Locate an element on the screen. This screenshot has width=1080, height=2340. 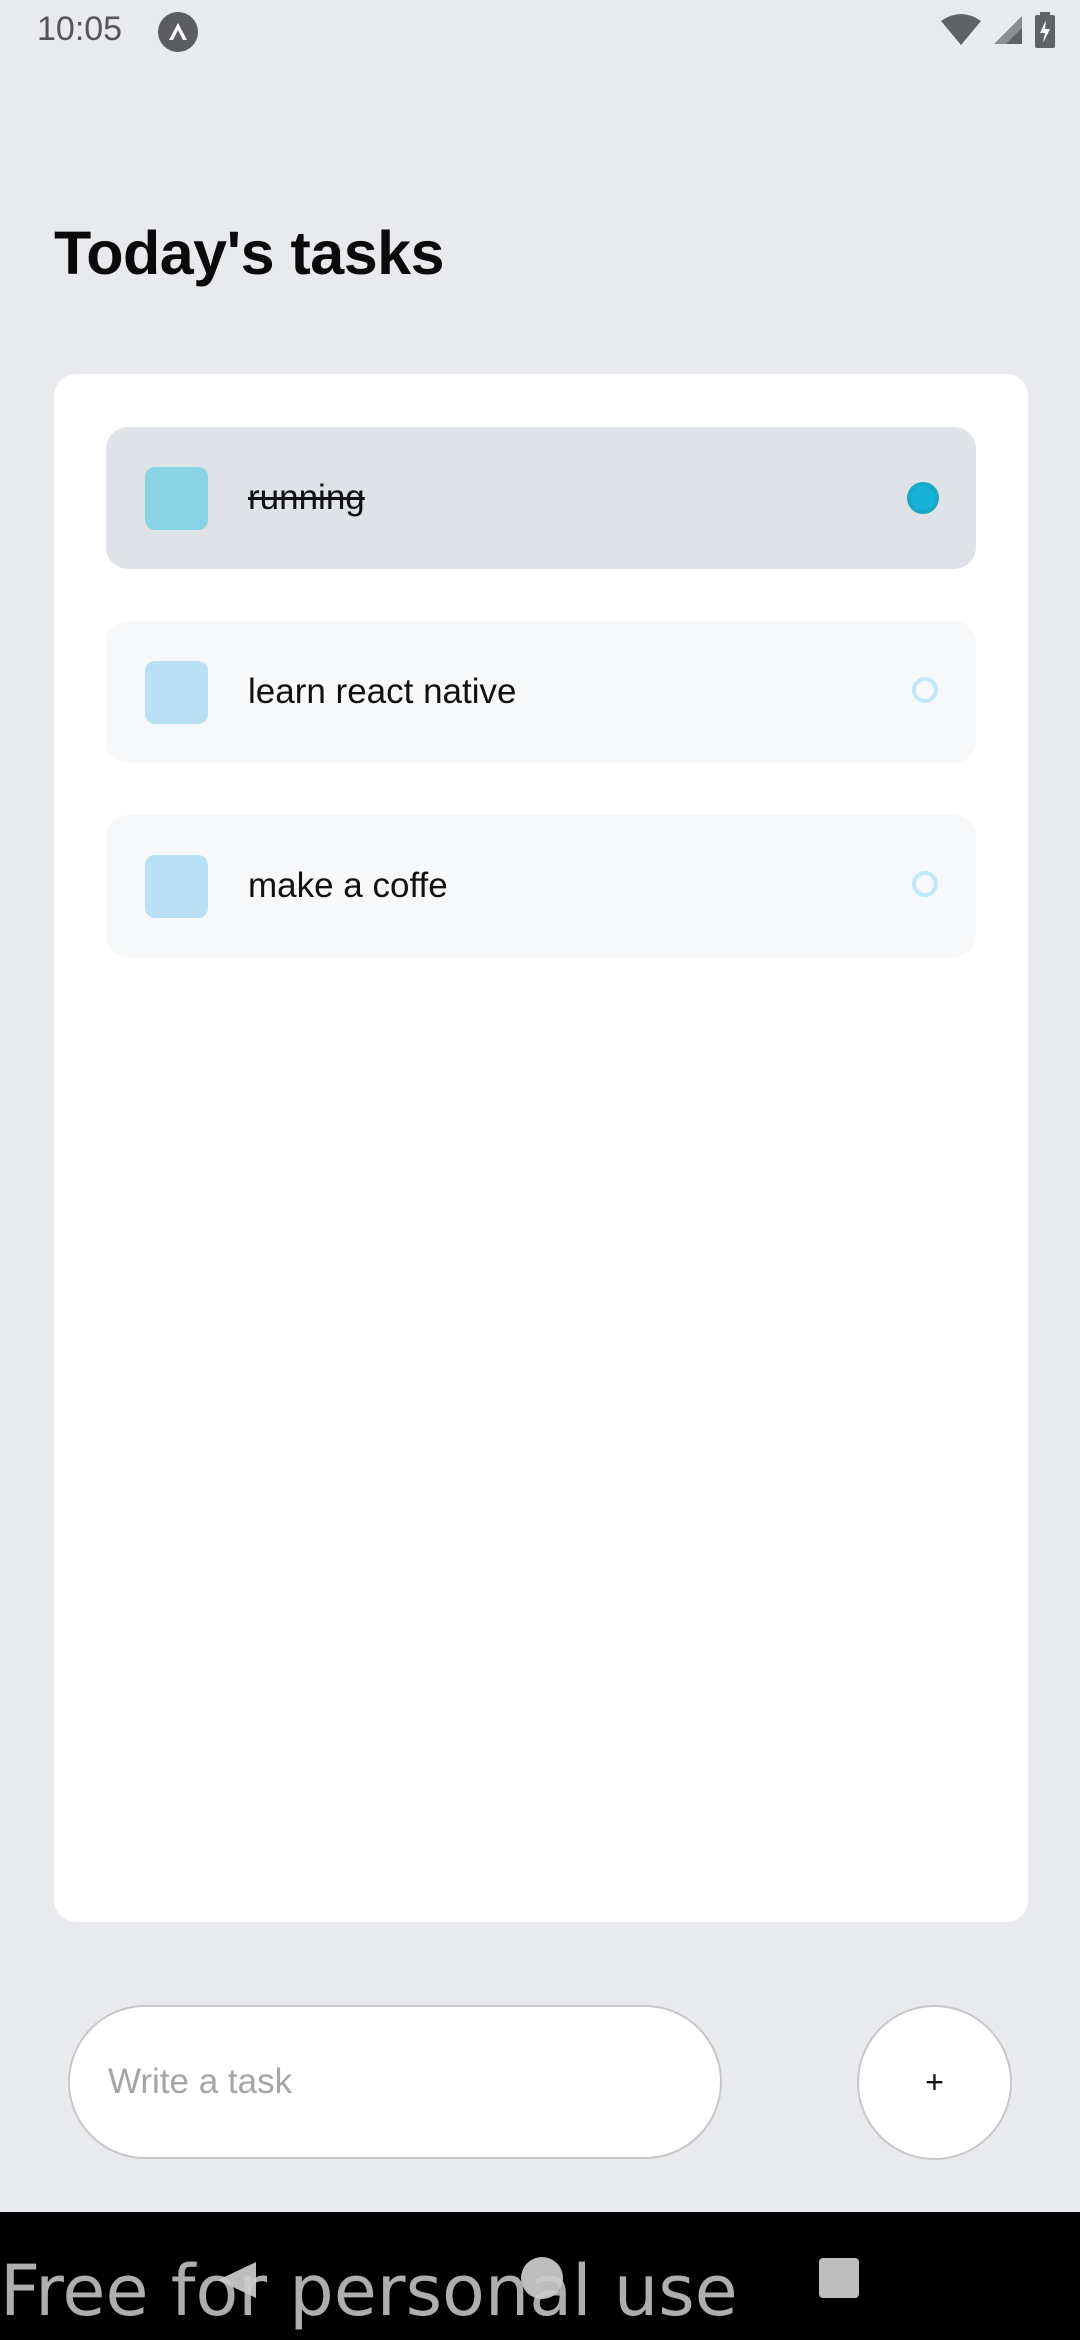
task-label: learn react native is located at coordinates (382, 691).